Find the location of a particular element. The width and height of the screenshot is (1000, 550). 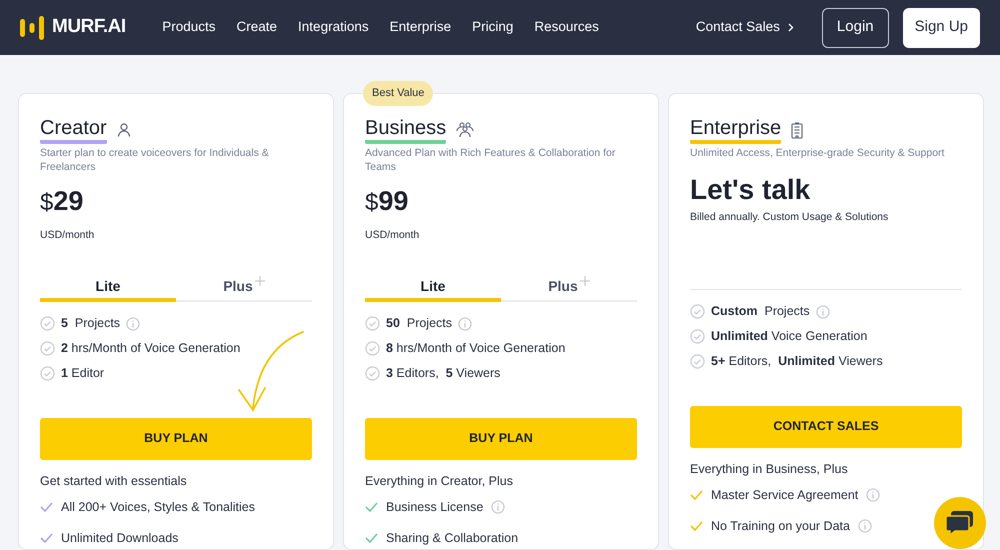

plan-button: CONTACT SALES is located at coordinates (826, 427).